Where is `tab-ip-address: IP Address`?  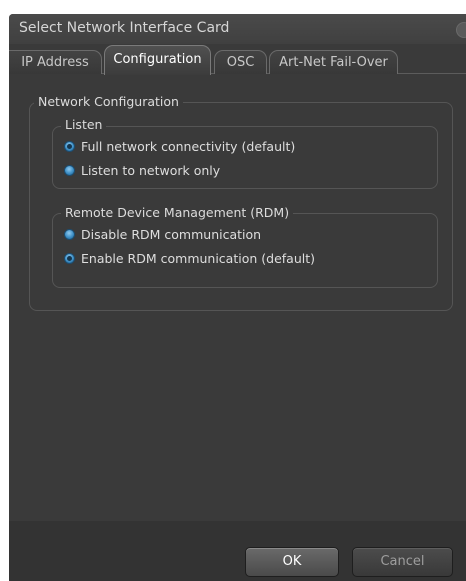
tab-ip-address: IP Address is located at coordinates (55, 62).